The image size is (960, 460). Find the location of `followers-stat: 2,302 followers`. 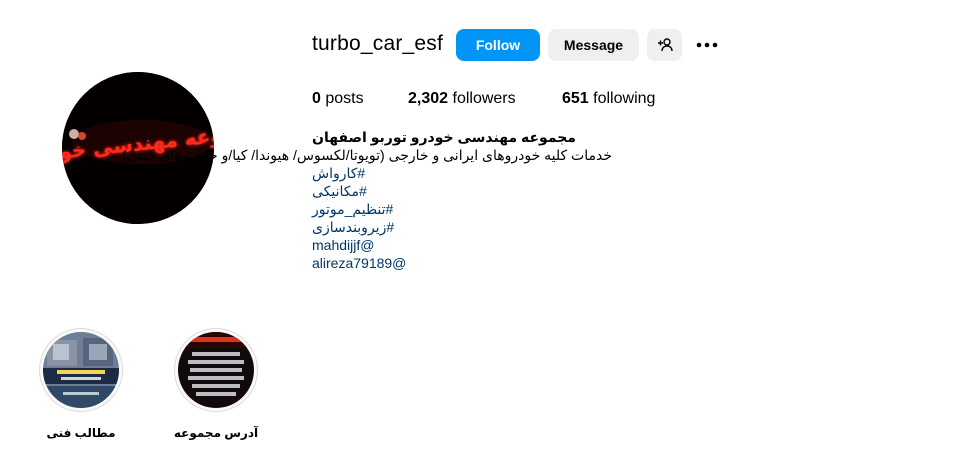

followers-stat: 2,302 followers is located at coordinates (462, 99).